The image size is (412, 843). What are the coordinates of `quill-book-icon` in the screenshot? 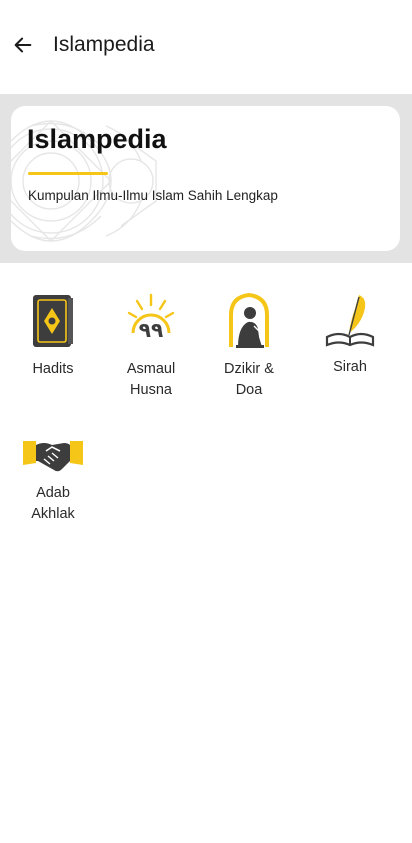 It's located at (350, 321).